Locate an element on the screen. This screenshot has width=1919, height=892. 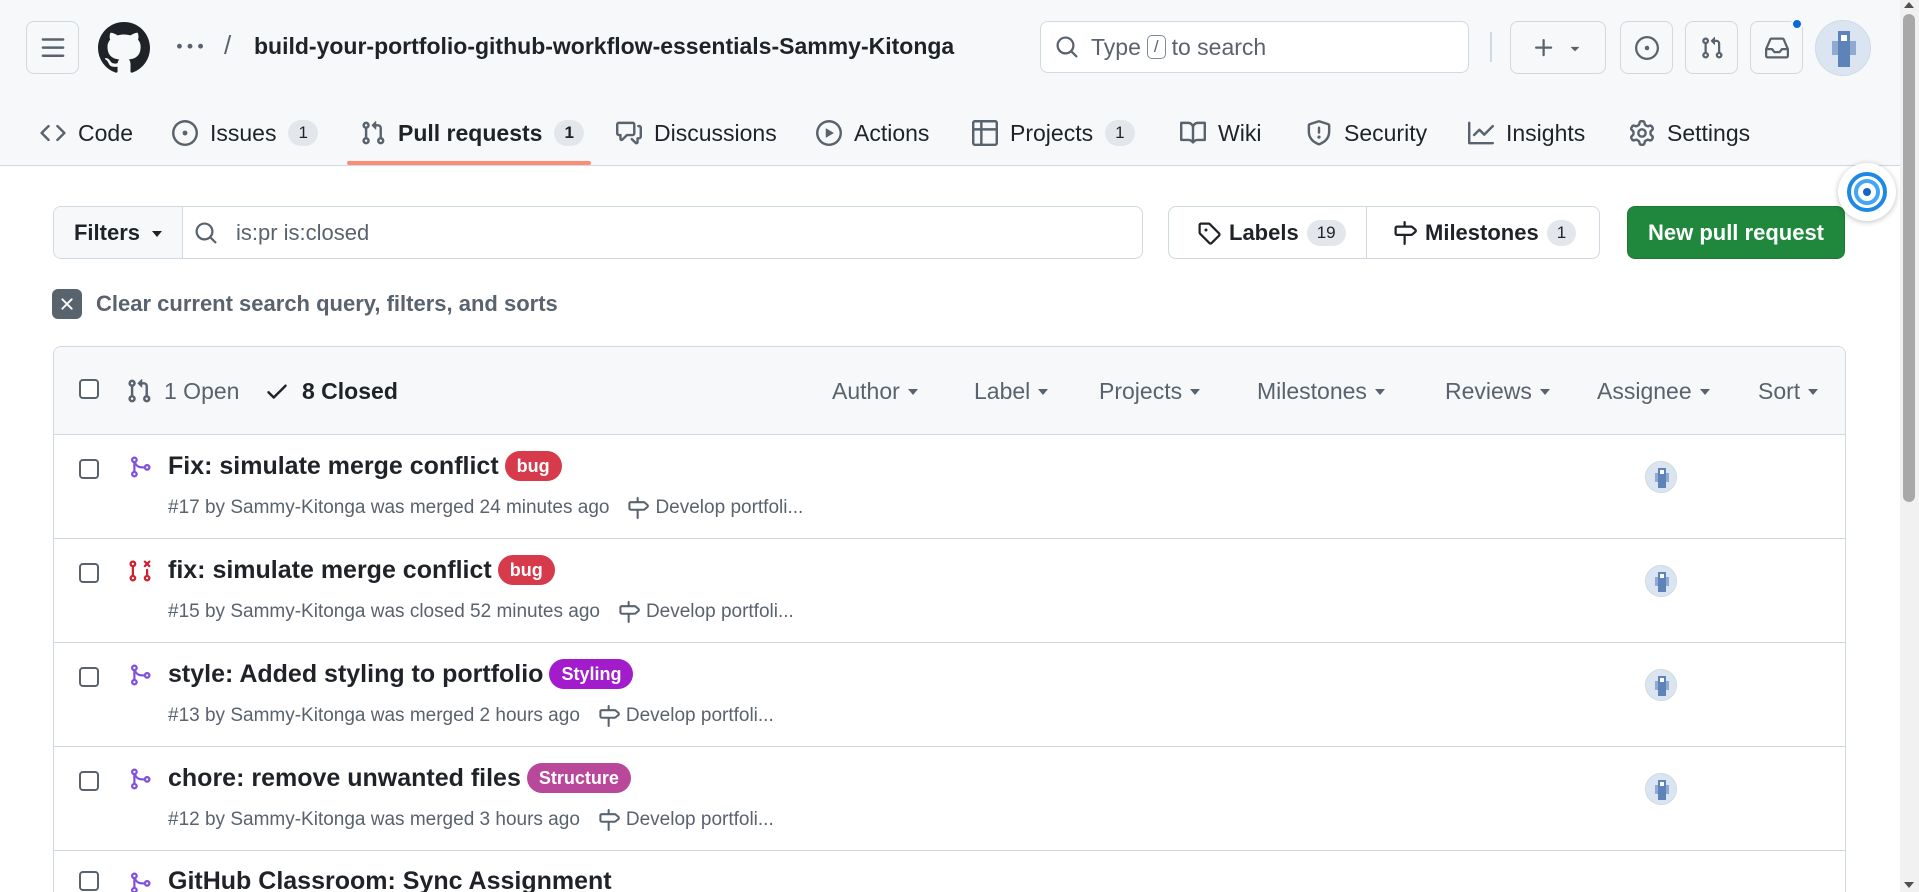
author-filter-dropdown: Author is located at coordinates (875, 391).